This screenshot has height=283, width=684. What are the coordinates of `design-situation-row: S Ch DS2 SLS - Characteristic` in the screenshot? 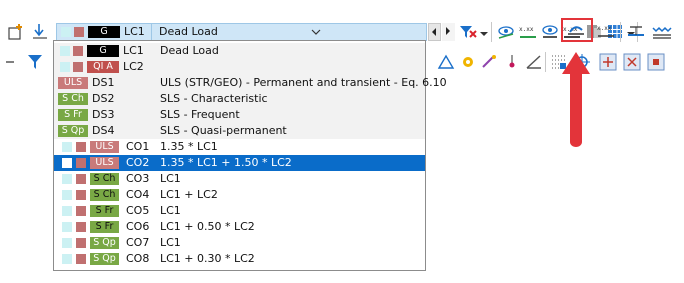 It's located at (239, 99).